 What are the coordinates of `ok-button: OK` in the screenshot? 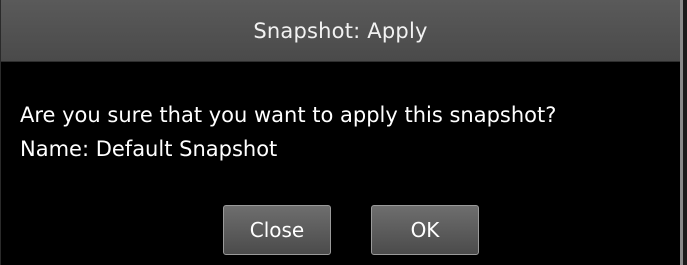 It's located at (425, 230).